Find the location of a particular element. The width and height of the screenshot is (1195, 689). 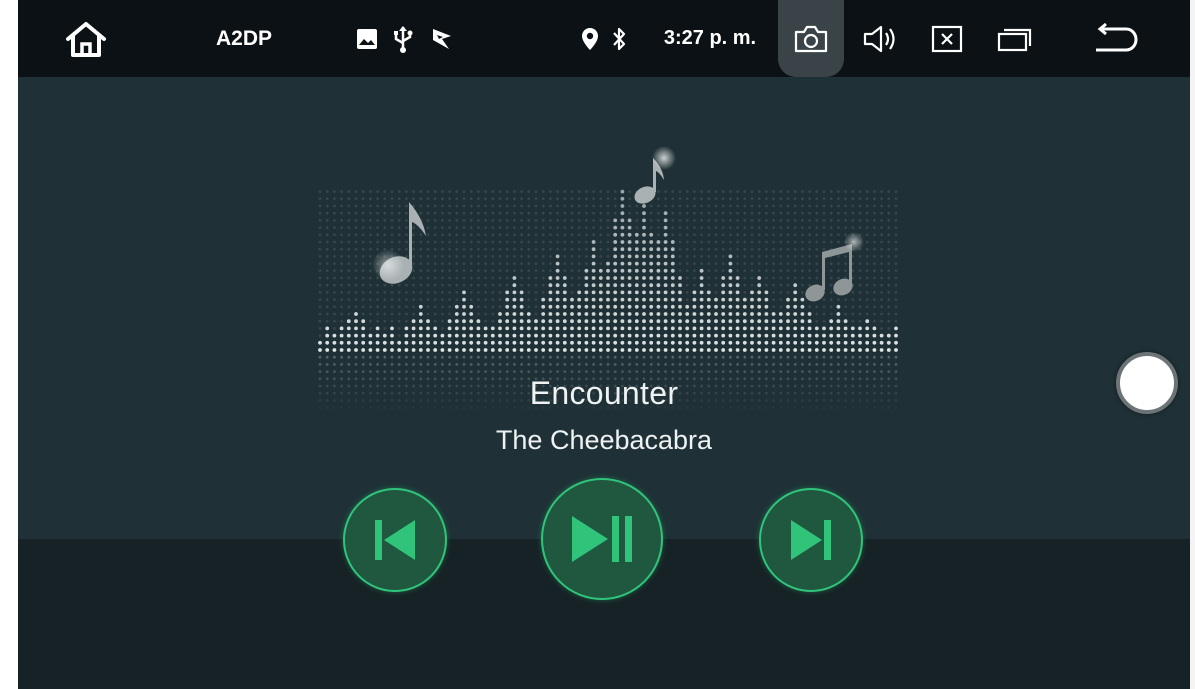

play-pause-button is located at coordinates (602, 539).